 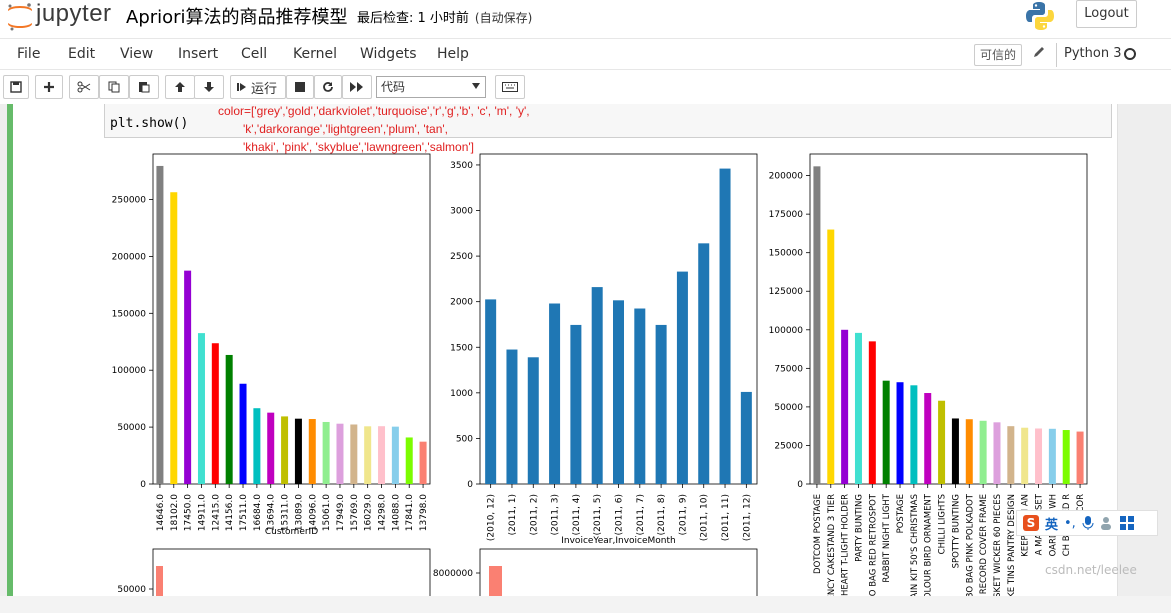 What do you see at coordinates (461, 303) in the screenshot?
I see `y-tick-label: 2000` at bounding box center [461, 303].